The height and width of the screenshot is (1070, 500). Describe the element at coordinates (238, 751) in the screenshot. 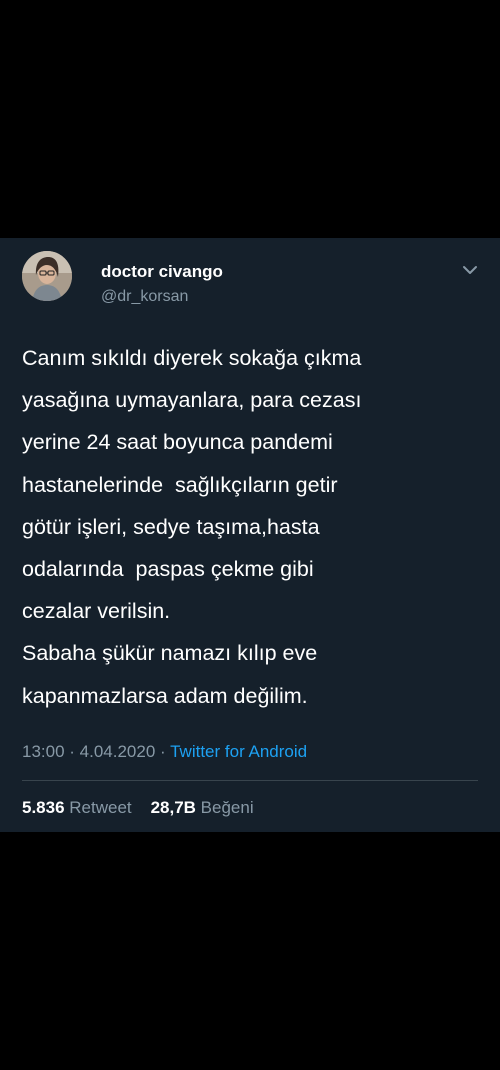

I see `tweet-source-link: Twitter for Android` at that location.